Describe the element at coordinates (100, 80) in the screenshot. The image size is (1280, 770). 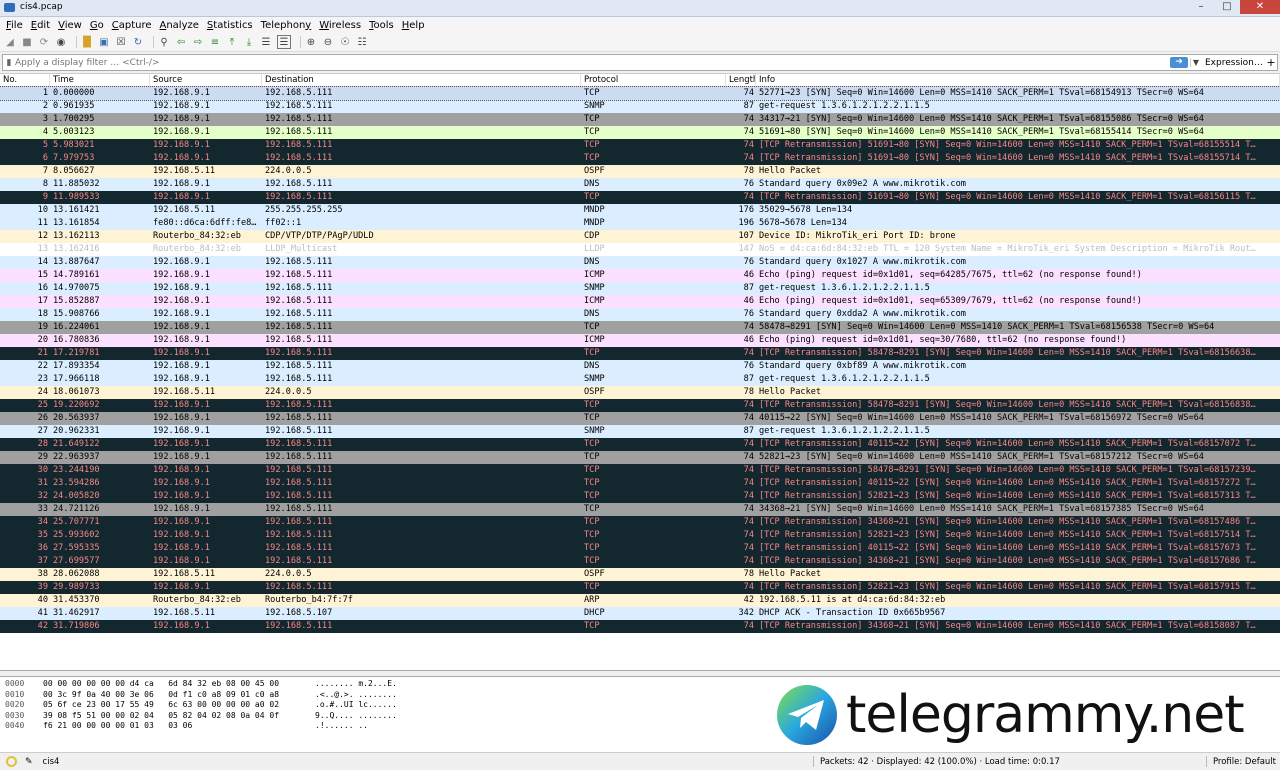
I see `column-header-time: Time` at that location.